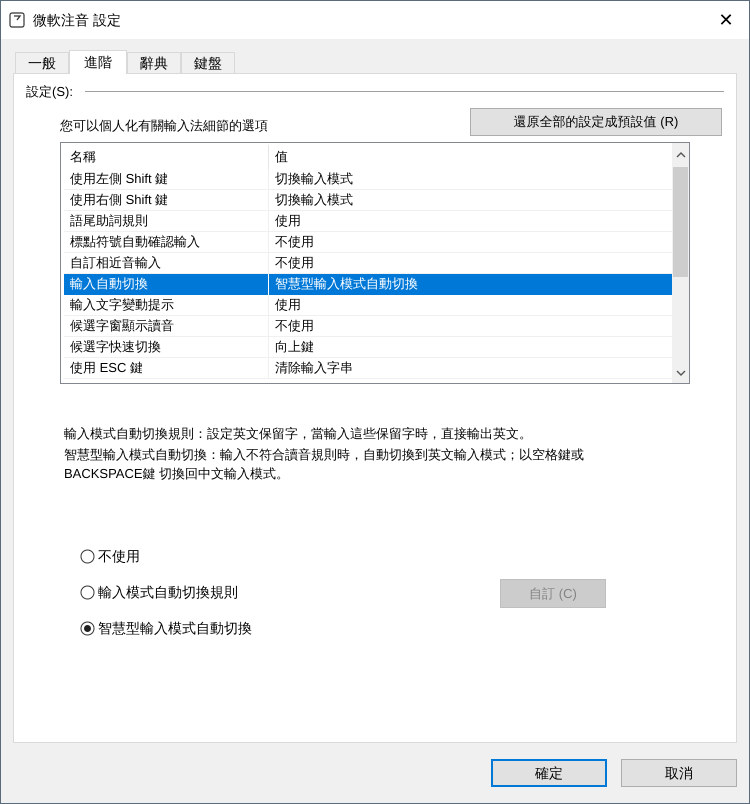 The width and height of the screenshot is (750, 804). I want to click on radio-label: 不使用, so click(119, 556).